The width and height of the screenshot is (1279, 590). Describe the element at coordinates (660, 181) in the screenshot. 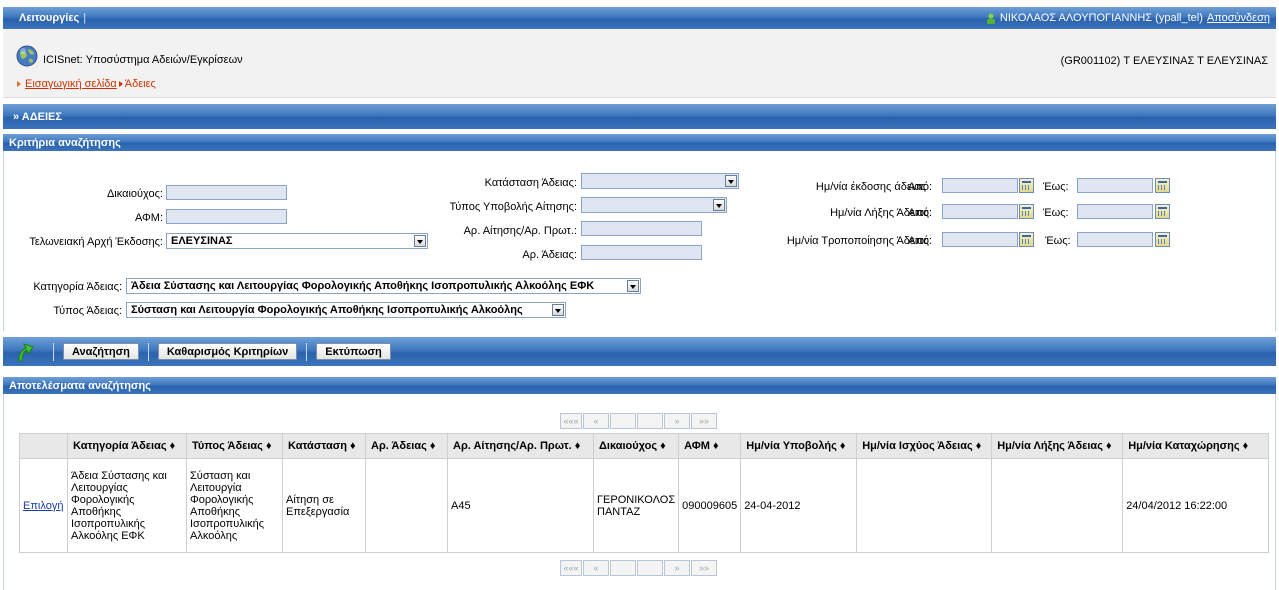

I see `status-select` at that location.